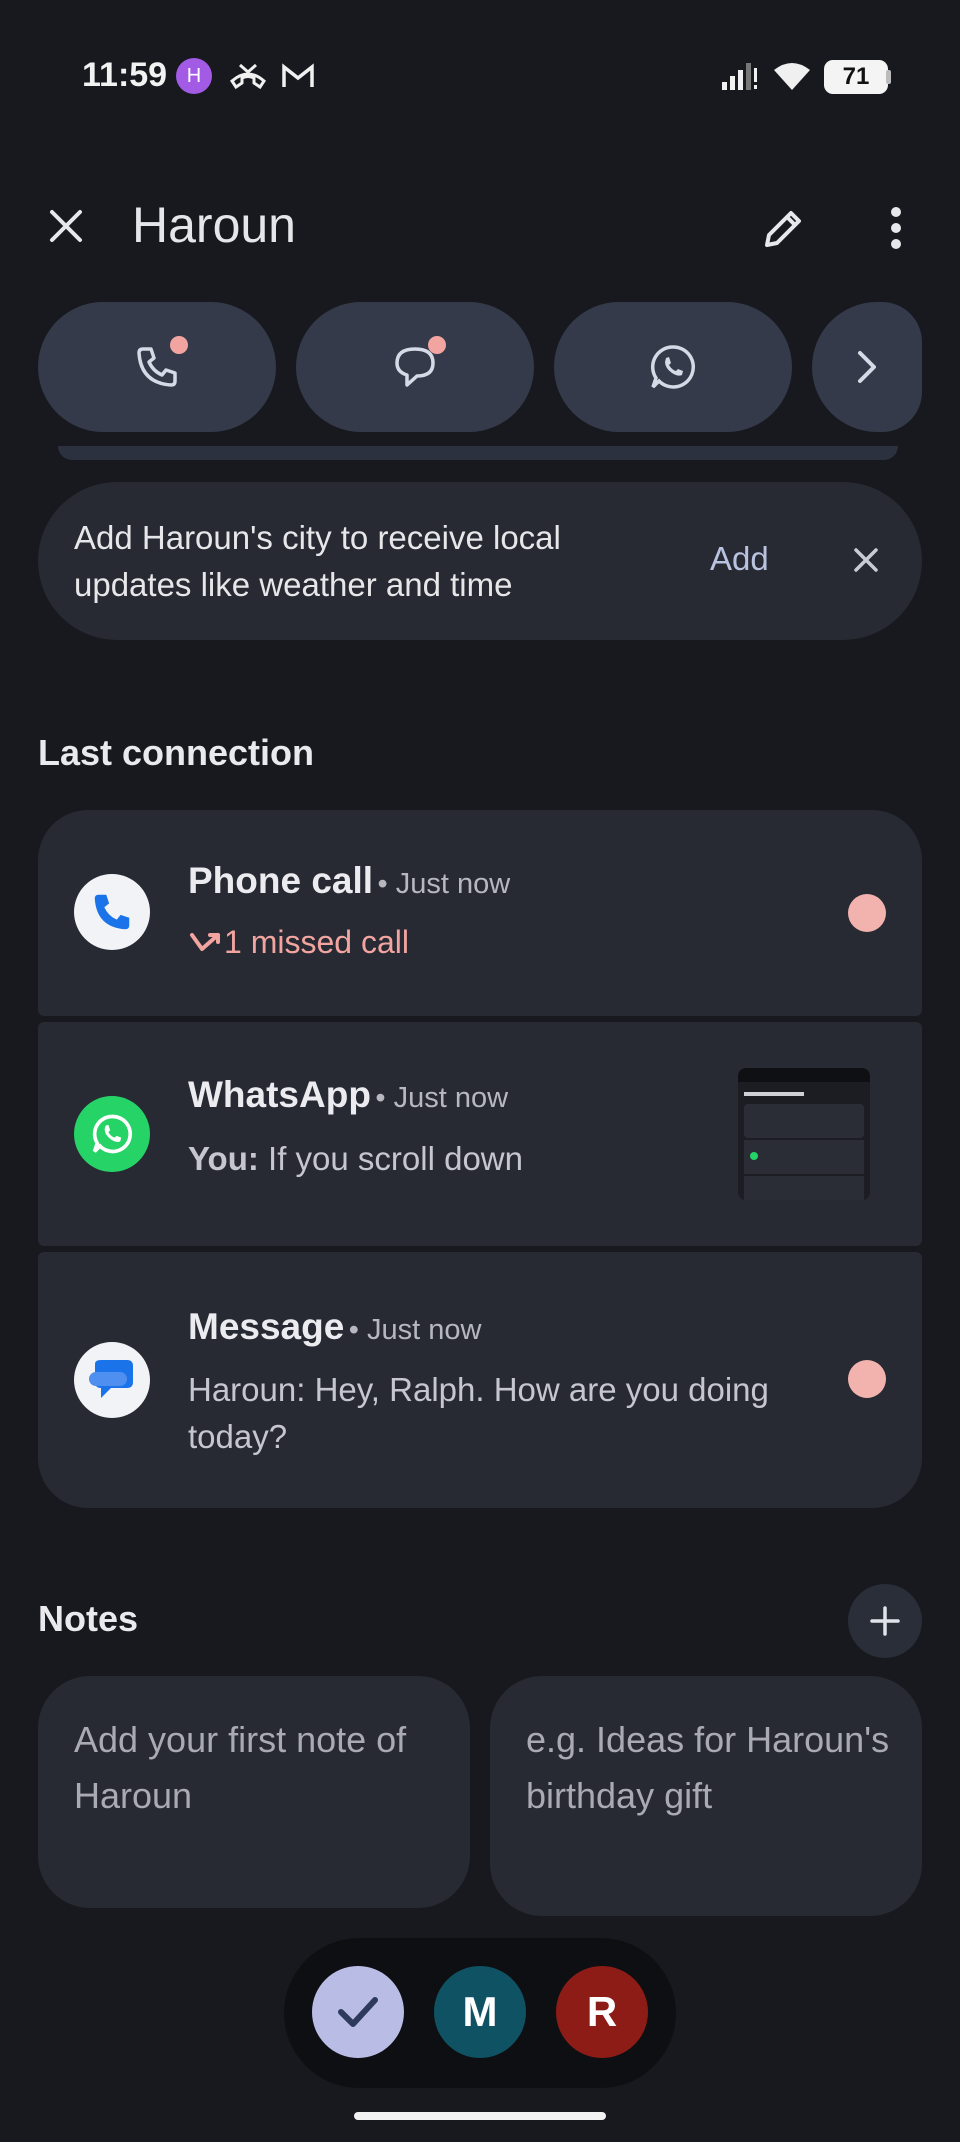  Describe the element at coordinates (395, 1158) in the screenshot. I see `message-preview: If you scroll down` at that location.